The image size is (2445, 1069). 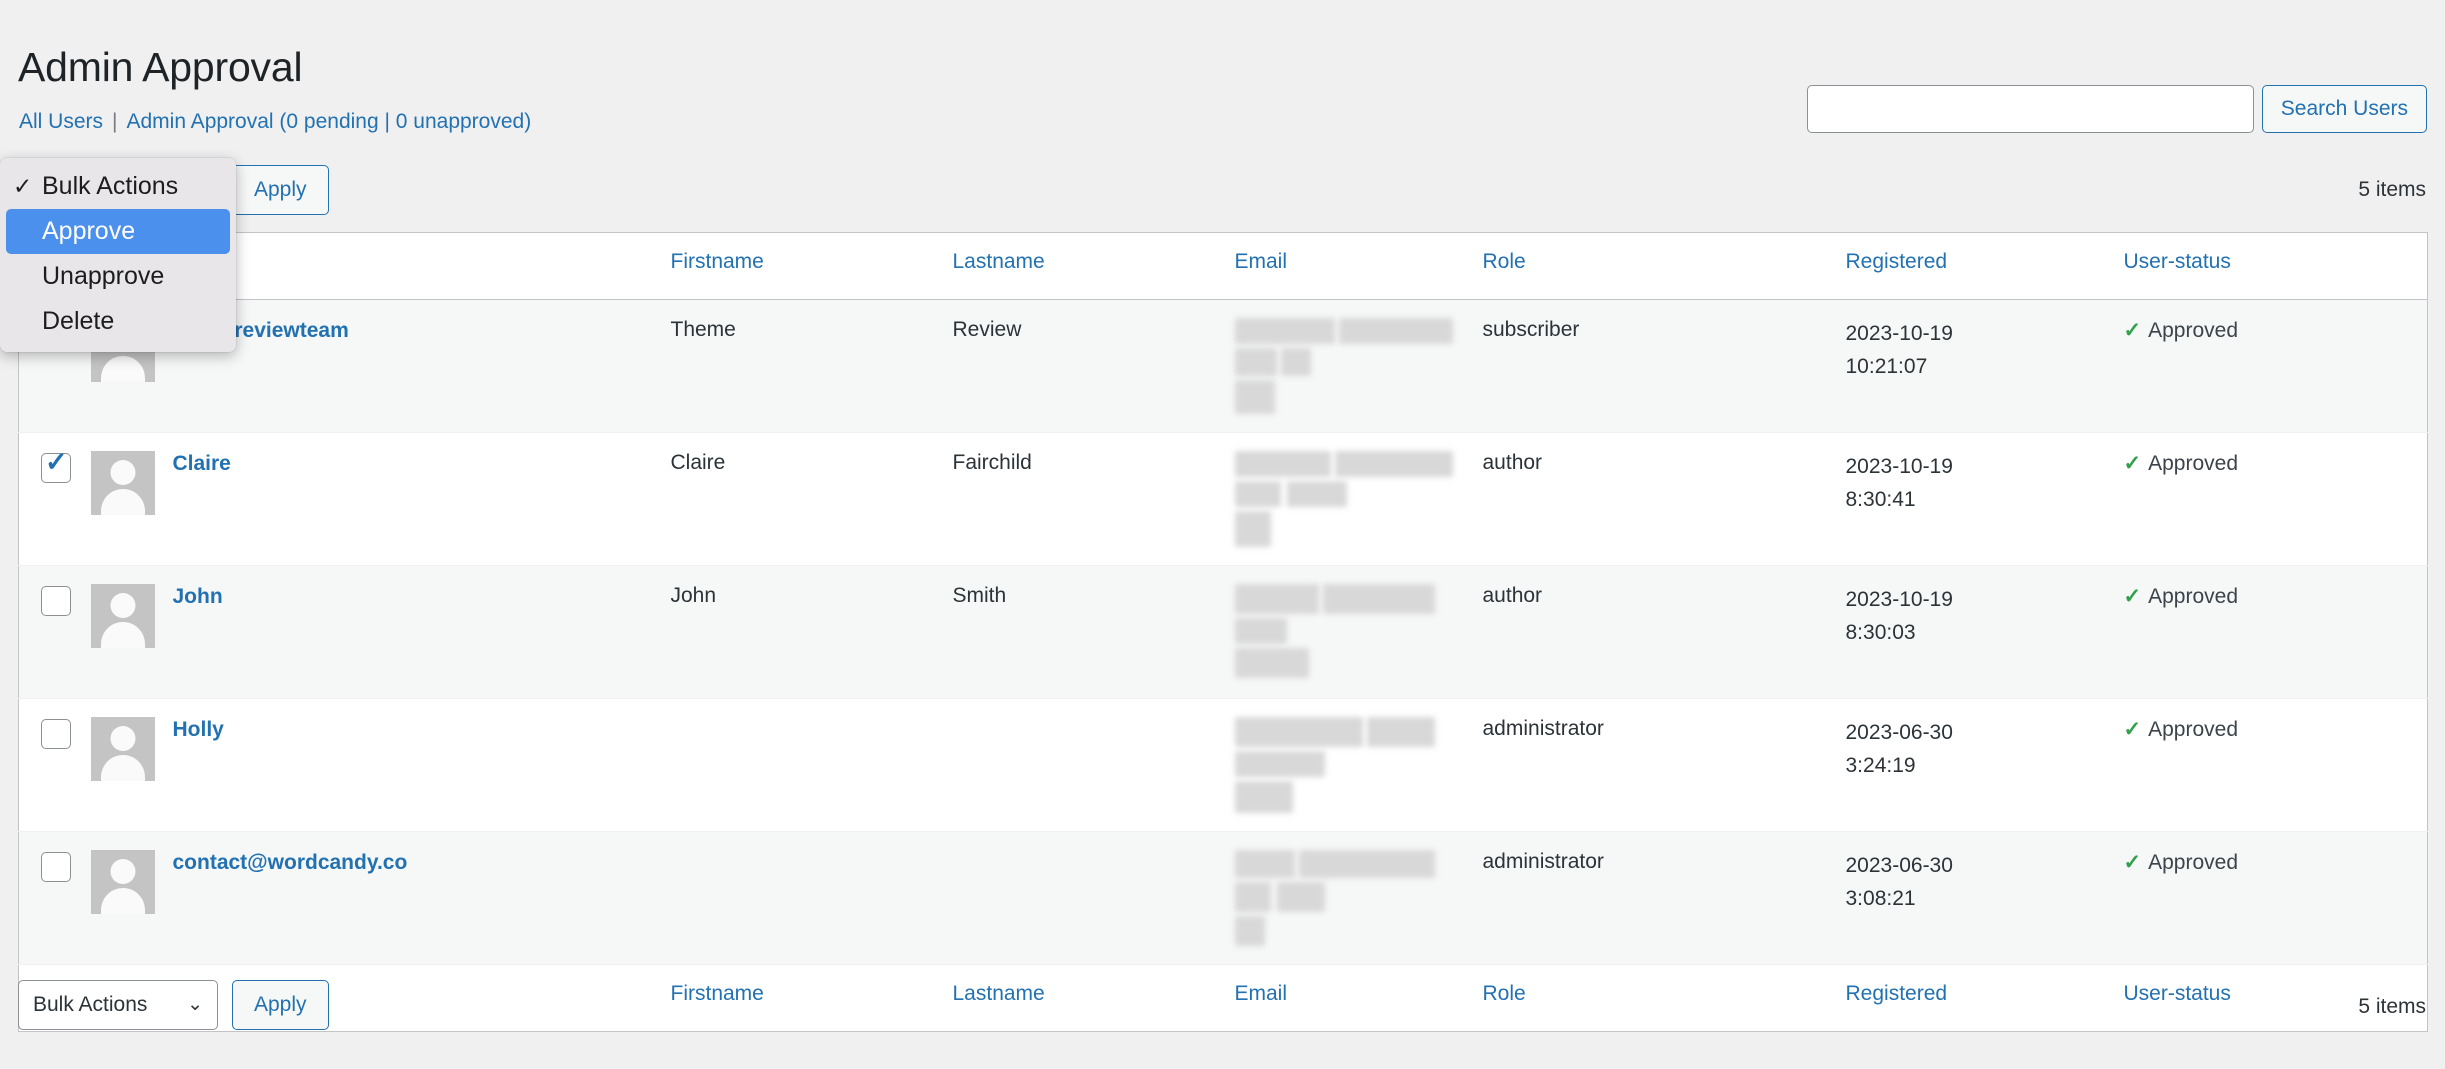 What do you see at coordinates (1899, 466) in the screenshot?
I see `registered-date: 2023-10-19` at bounding box center [1899, 466].